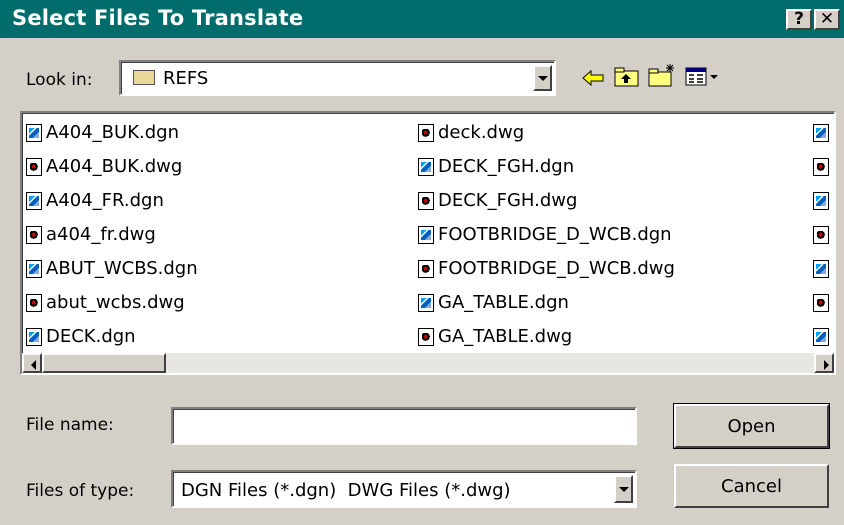 The height and width of the screenshot is (525, 844). I want to click on close-icon: ✕, so click(827, 19).